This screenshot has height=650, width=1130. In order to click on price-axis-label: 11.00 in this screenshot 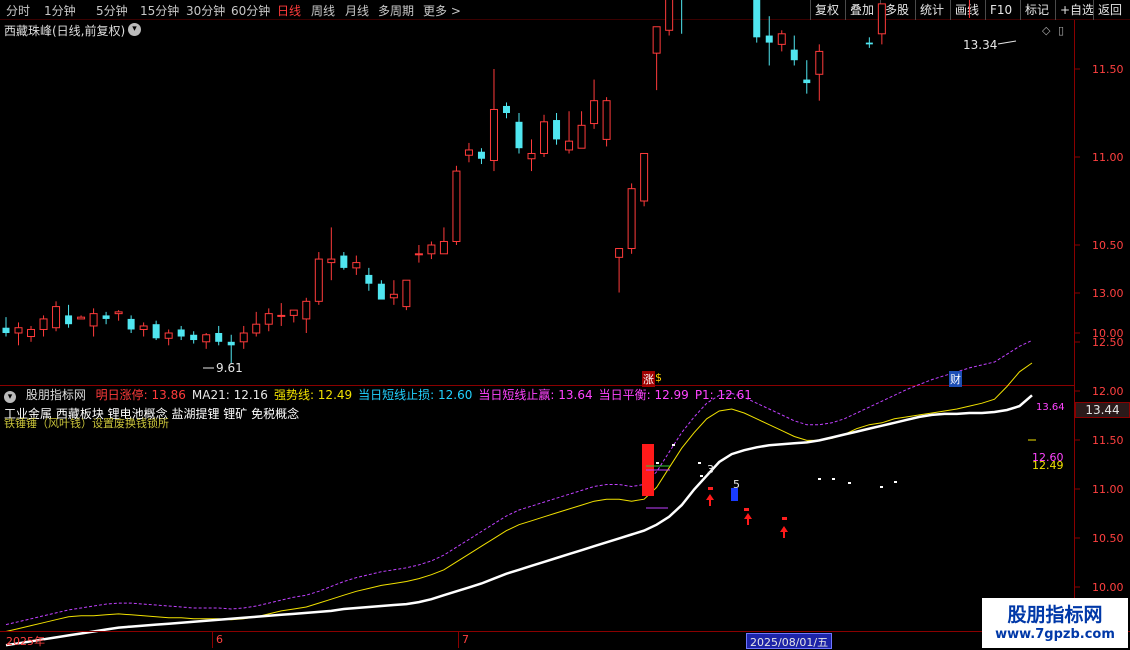, I will do `click(1108, 157)`.